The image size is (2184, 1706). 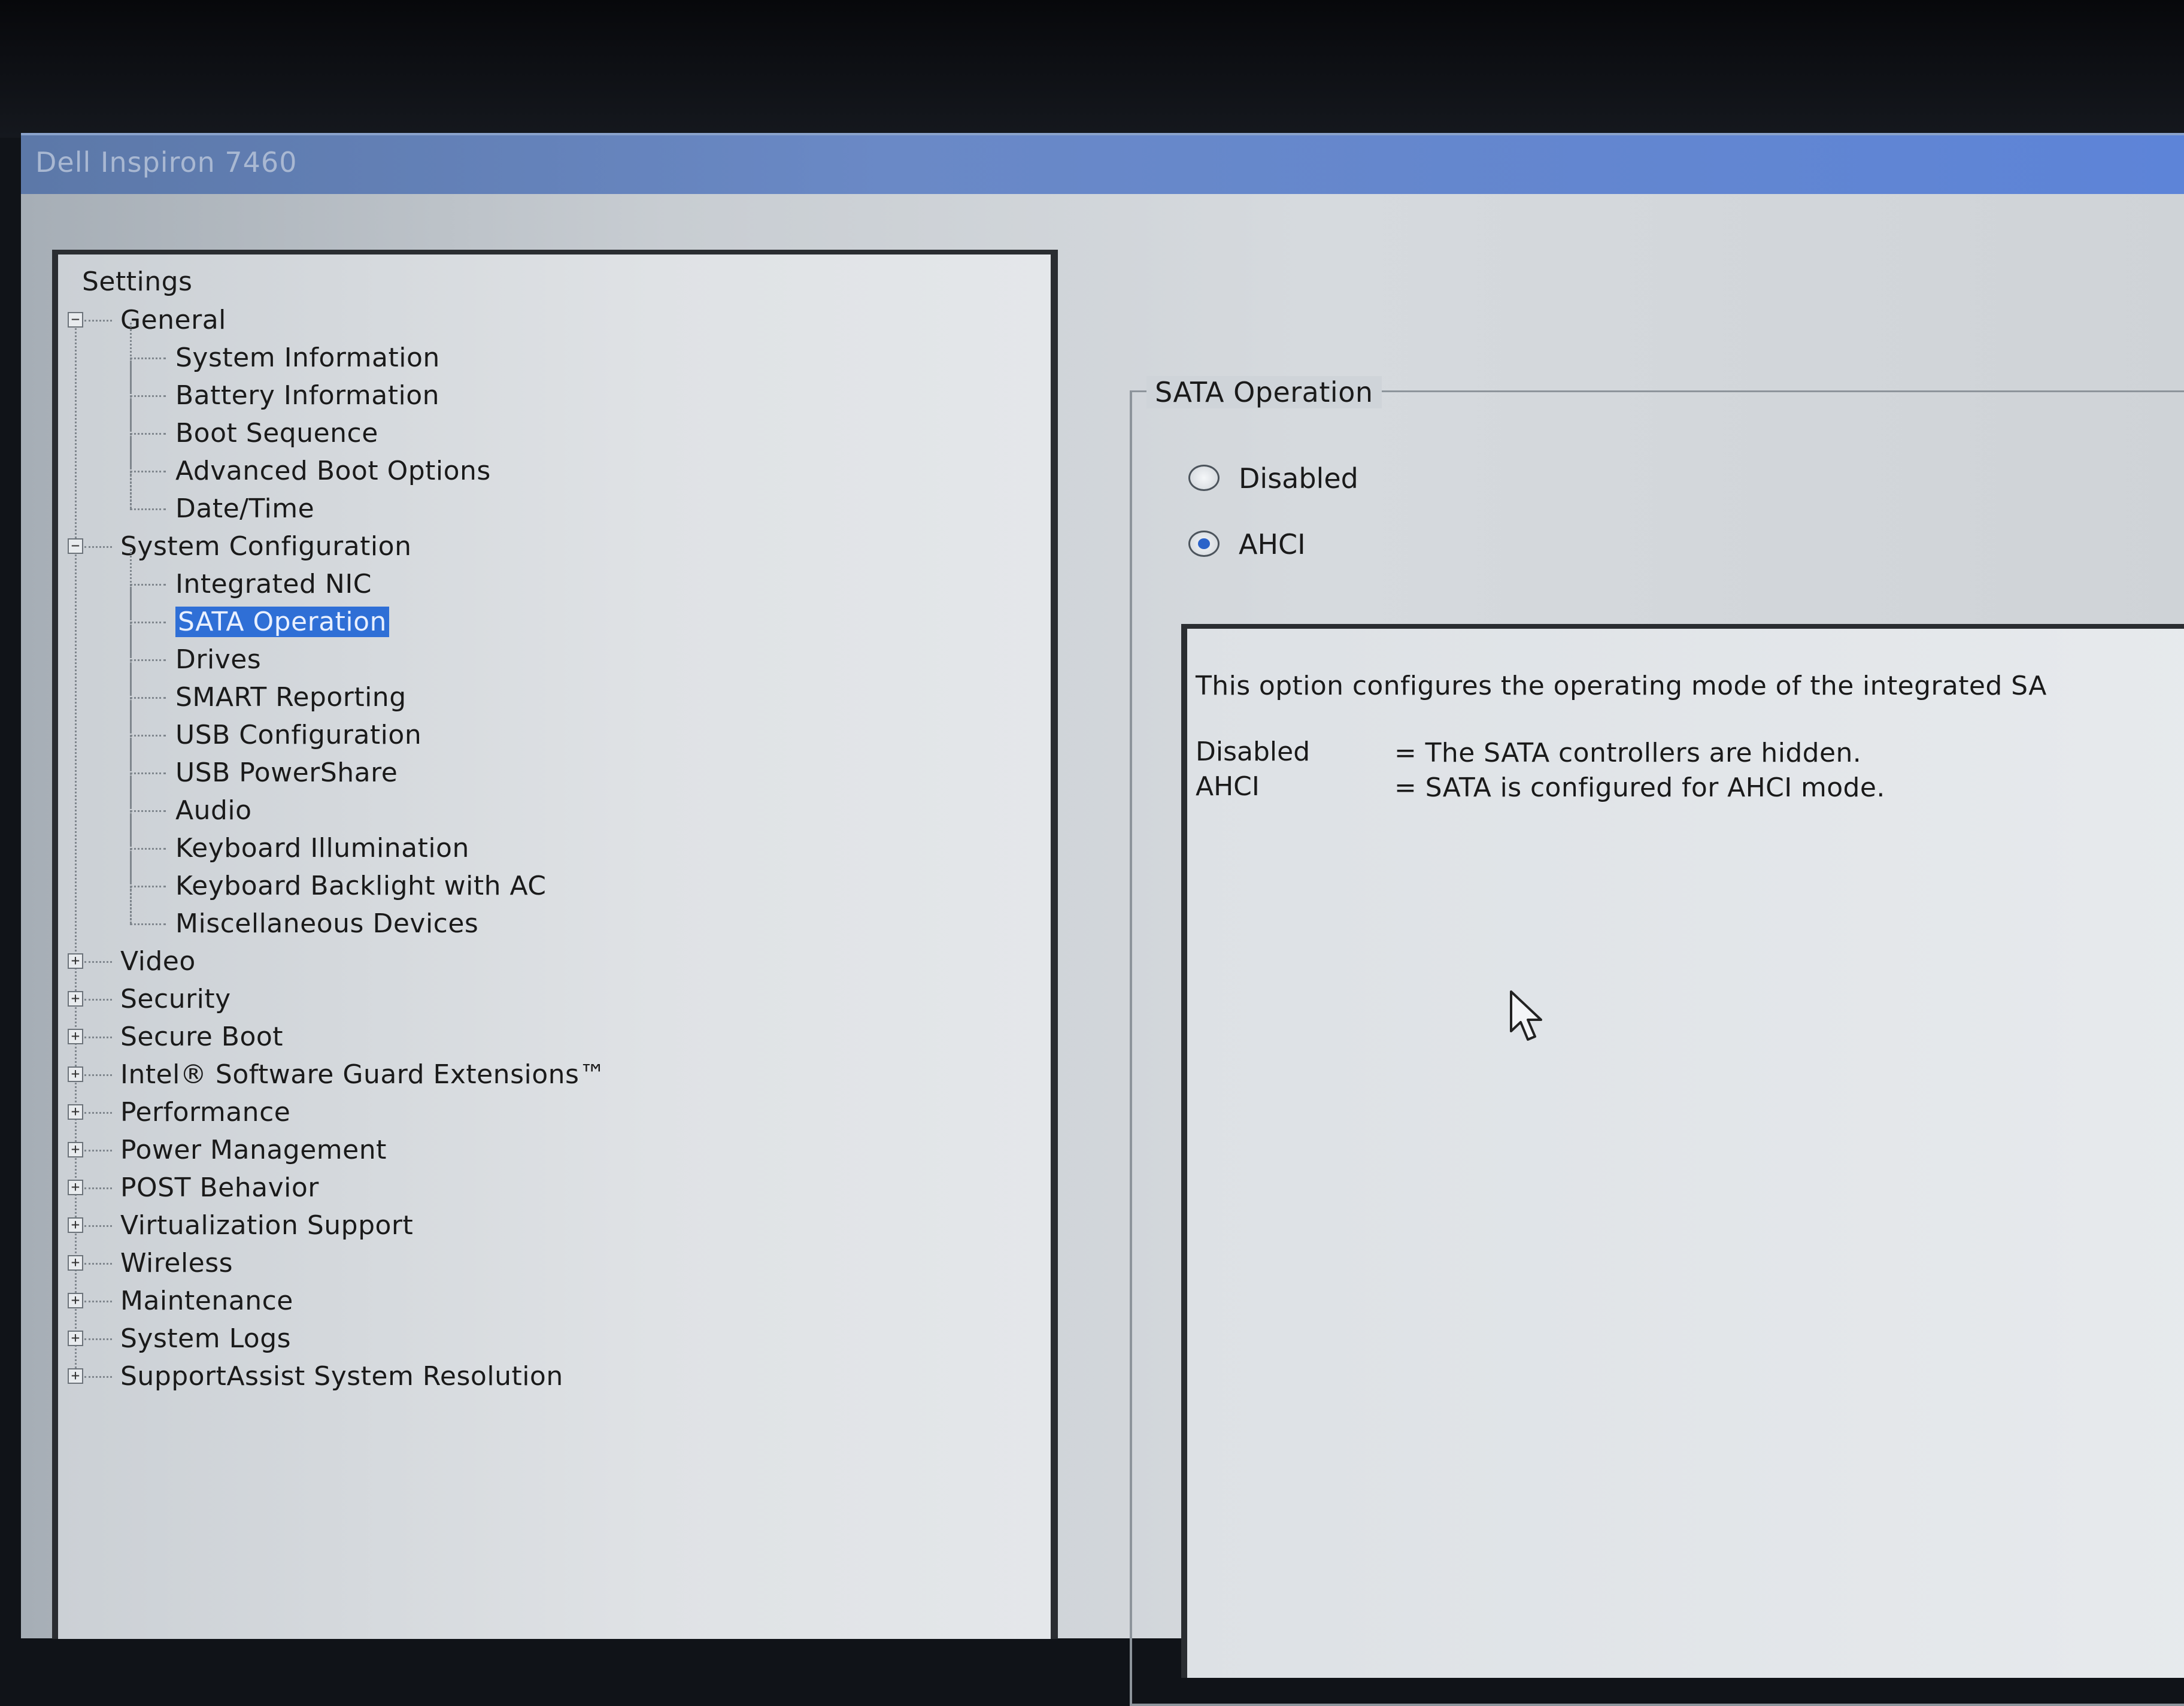 I want to click on tree-item-keyboard-illumination: Keyboard Illumination, so click(x=322, y=848).